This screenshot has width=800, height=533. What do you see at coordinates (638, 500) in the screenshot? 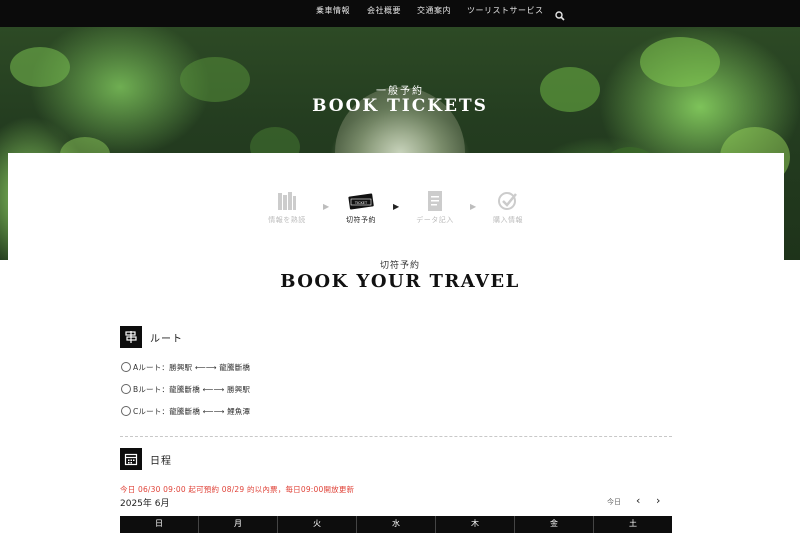
I see `chevron-left-icon: ‹` at bounding box center [638, 500].